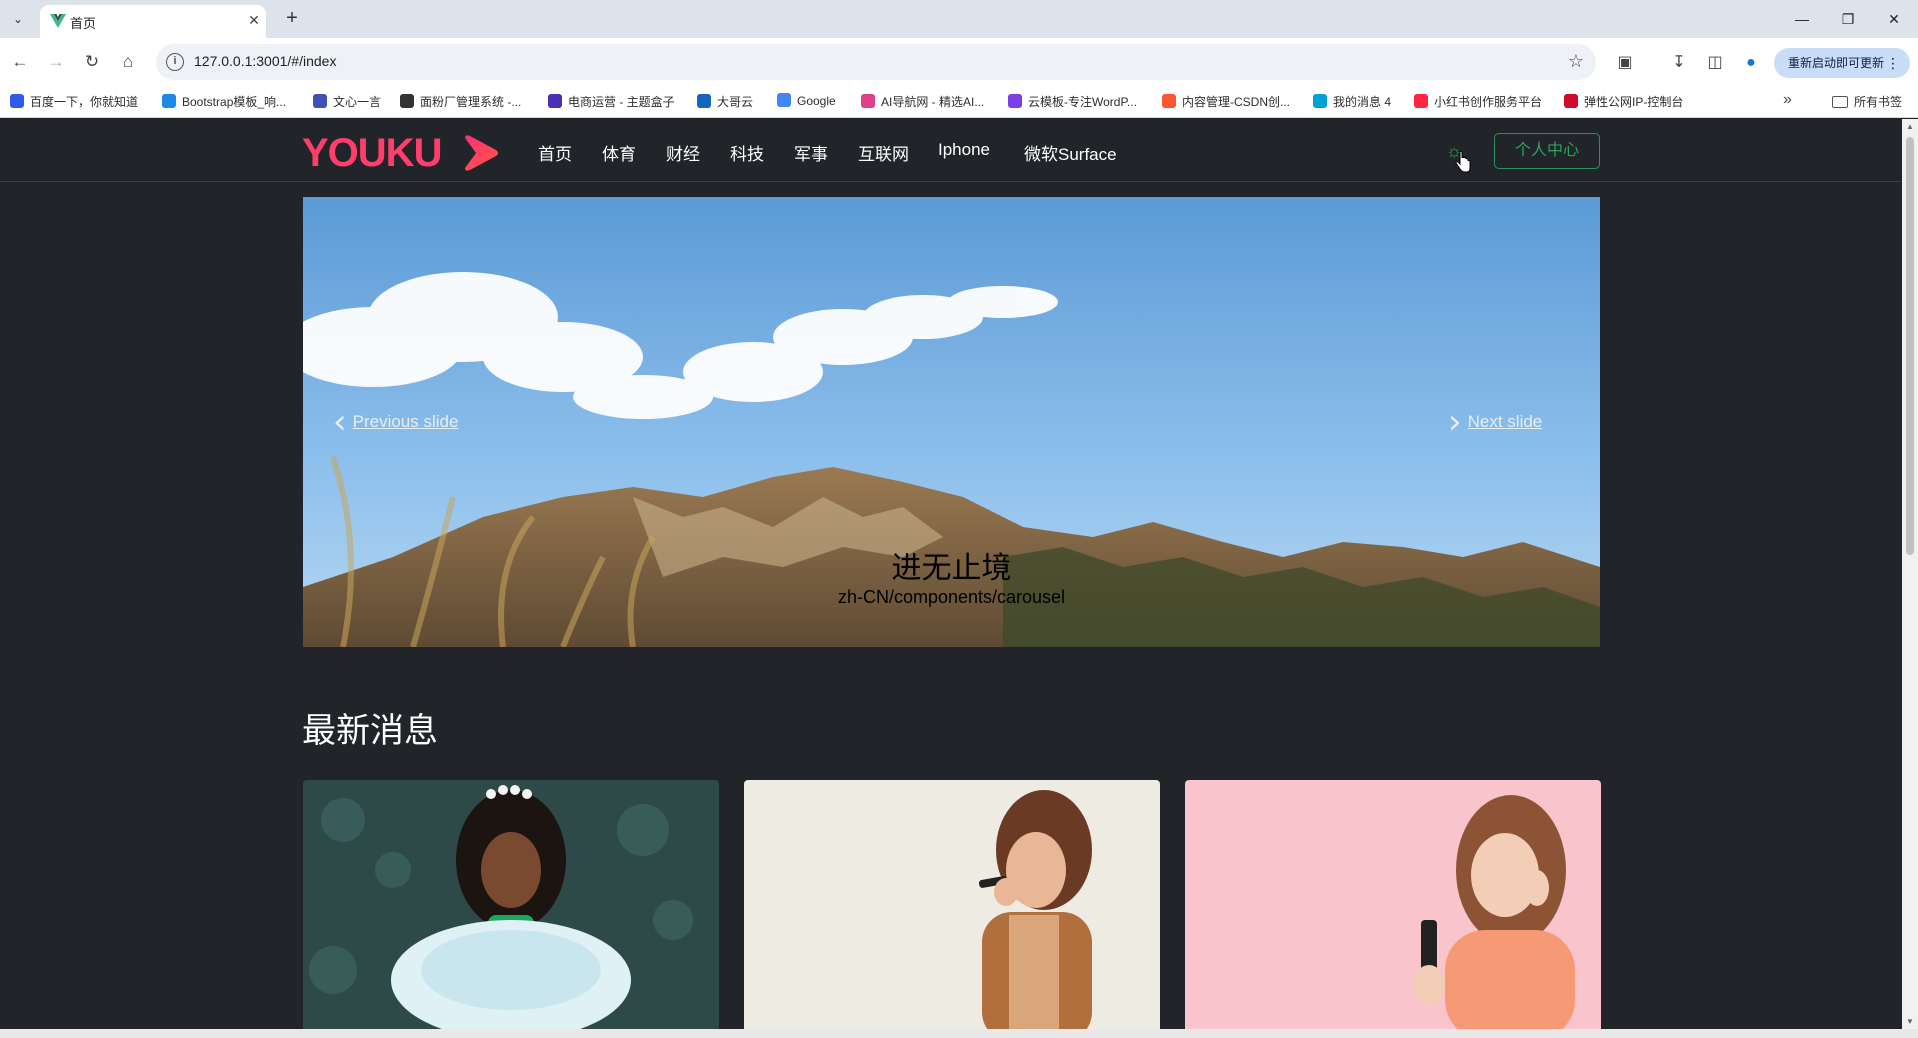 The image size is (1918, 1038). Describe the element at coordinates (1455, 422) in the screenshot. I see `chevron-right-icon: ›` at that location.